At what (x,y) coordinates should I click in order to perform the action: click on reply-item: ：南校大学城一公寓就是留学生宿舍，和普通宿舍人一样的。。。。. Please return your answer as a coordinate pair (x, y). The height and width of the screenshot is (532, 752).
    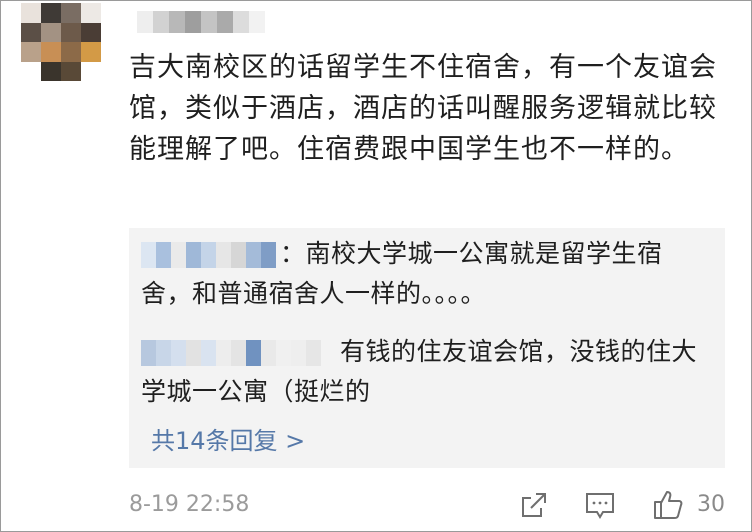
    Looking at the image, I should click on (426, 274).